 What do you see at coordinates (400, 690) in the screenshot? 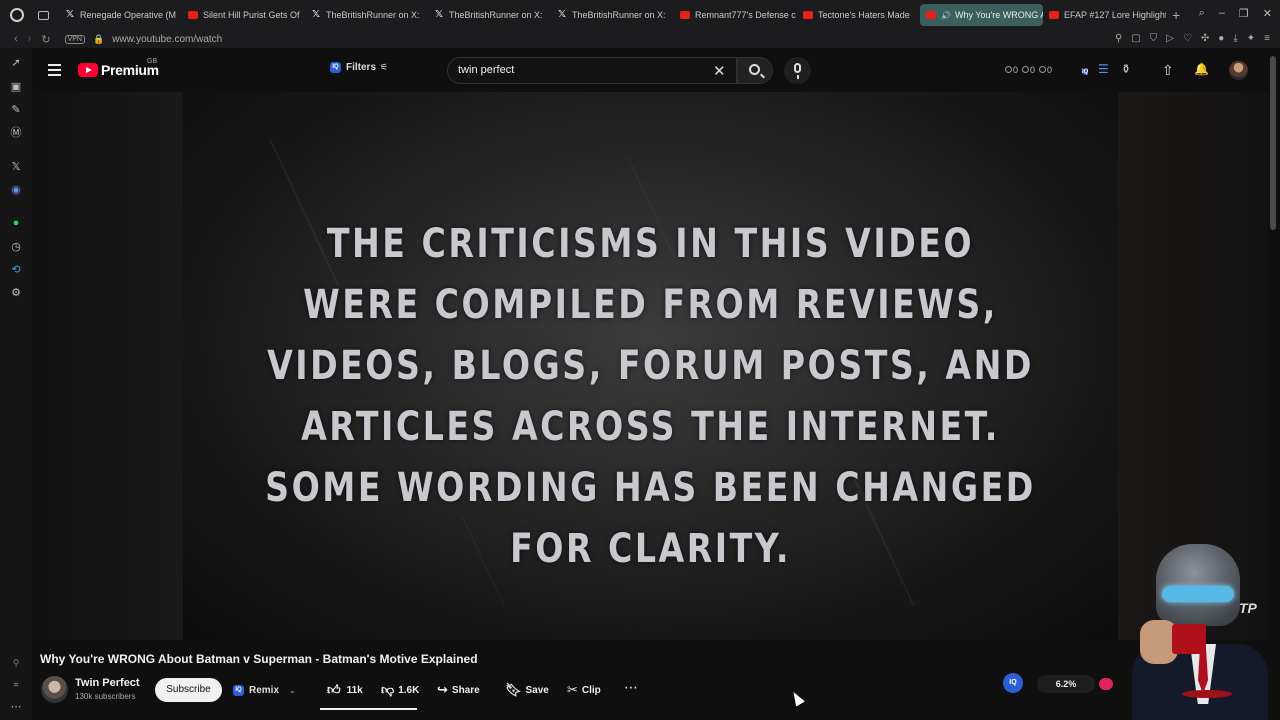
I see `dislike-button: 👎︎ 1.6K` at bounding box center [400, 690].